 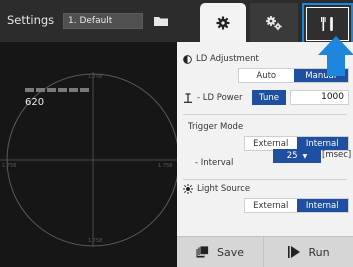 What do you see at coordinates (230, 252) in the screenshot?
I see `save-label: Save` at bounding box center [230, 252].